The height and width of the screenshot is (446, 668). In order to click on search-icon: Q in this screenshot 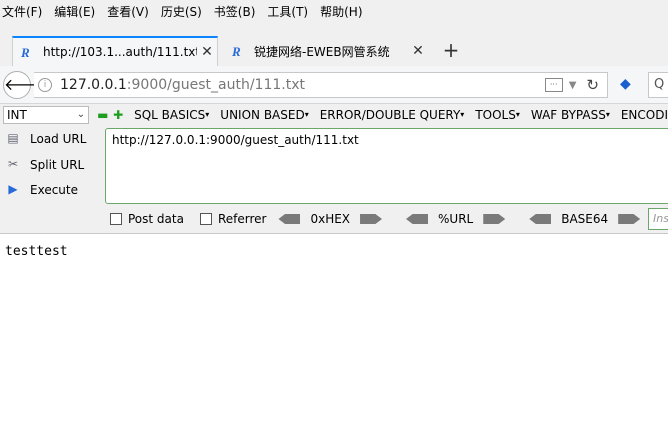, I will do `click(659, 84)`.